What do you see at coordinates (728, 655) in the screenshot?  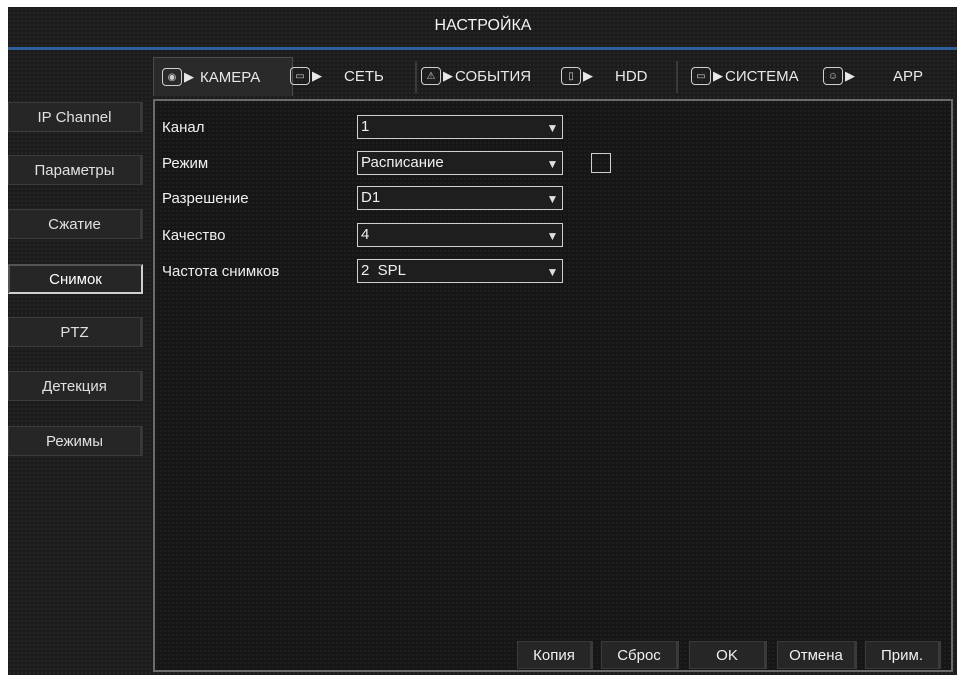 I see `ok-button: OK` at bounding box center [728, 655].